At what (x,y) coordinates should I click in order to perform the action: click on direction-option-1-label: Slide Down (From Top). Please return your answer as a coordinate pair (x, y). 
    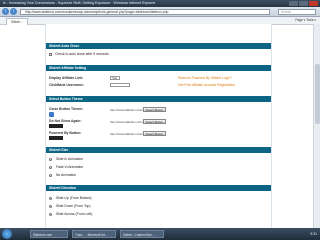
    Looking at the image, I should click on (73, 206).